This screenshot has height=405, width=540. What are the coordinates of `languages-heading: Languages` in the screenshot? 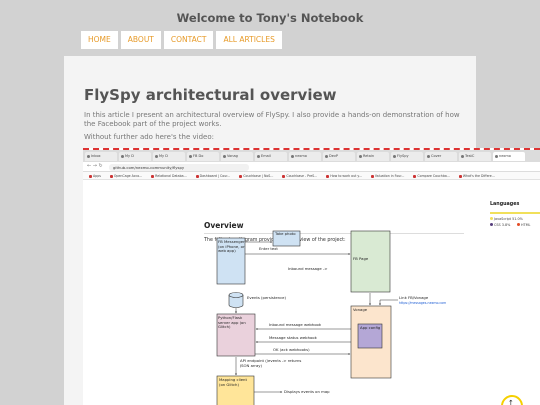 It's located at (505, 204).